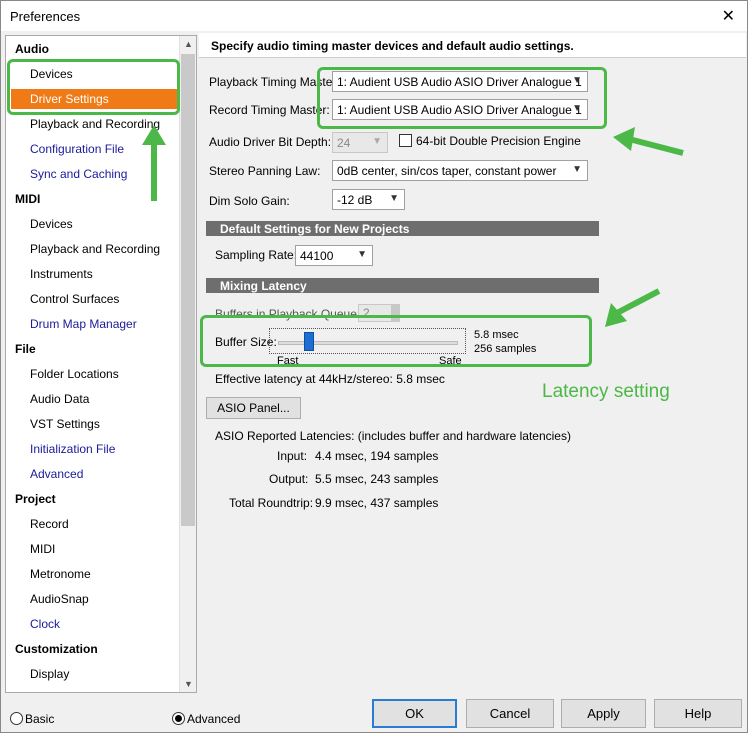 The image size is (748, 733). What do you see at coordinates (51, 224) in the screenshot?
I see `nav-item-midi-devices: Devices` at bounding box center [51, 224].